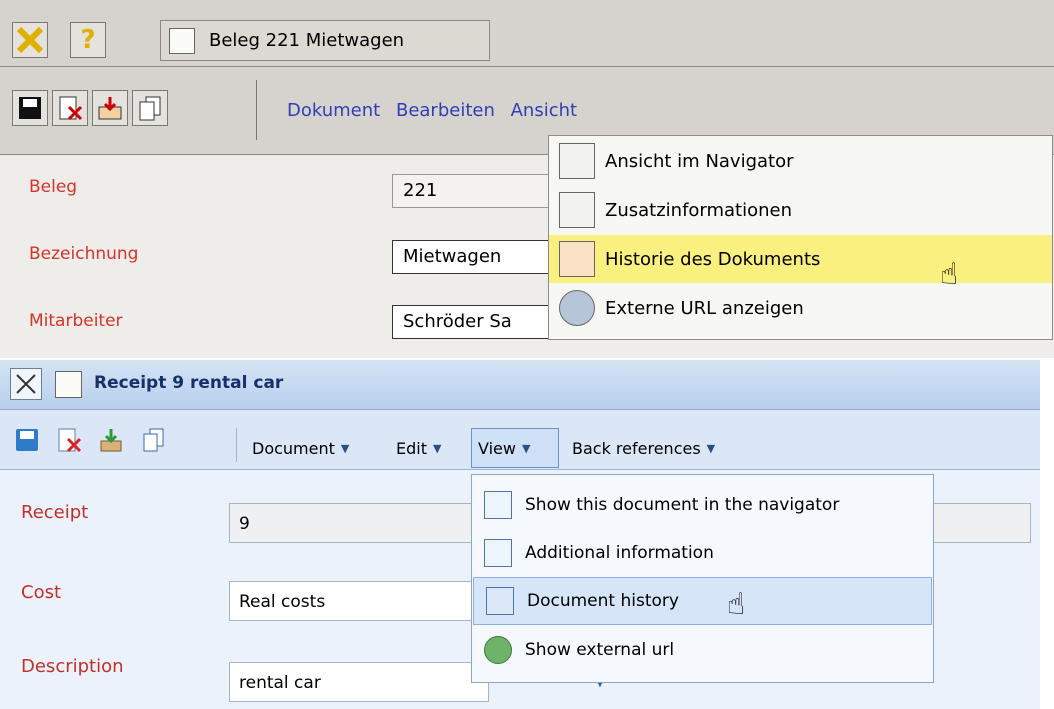 This screenshot has width=1054, height=709. I want to click on help-icon: ?, so click(88, 40).